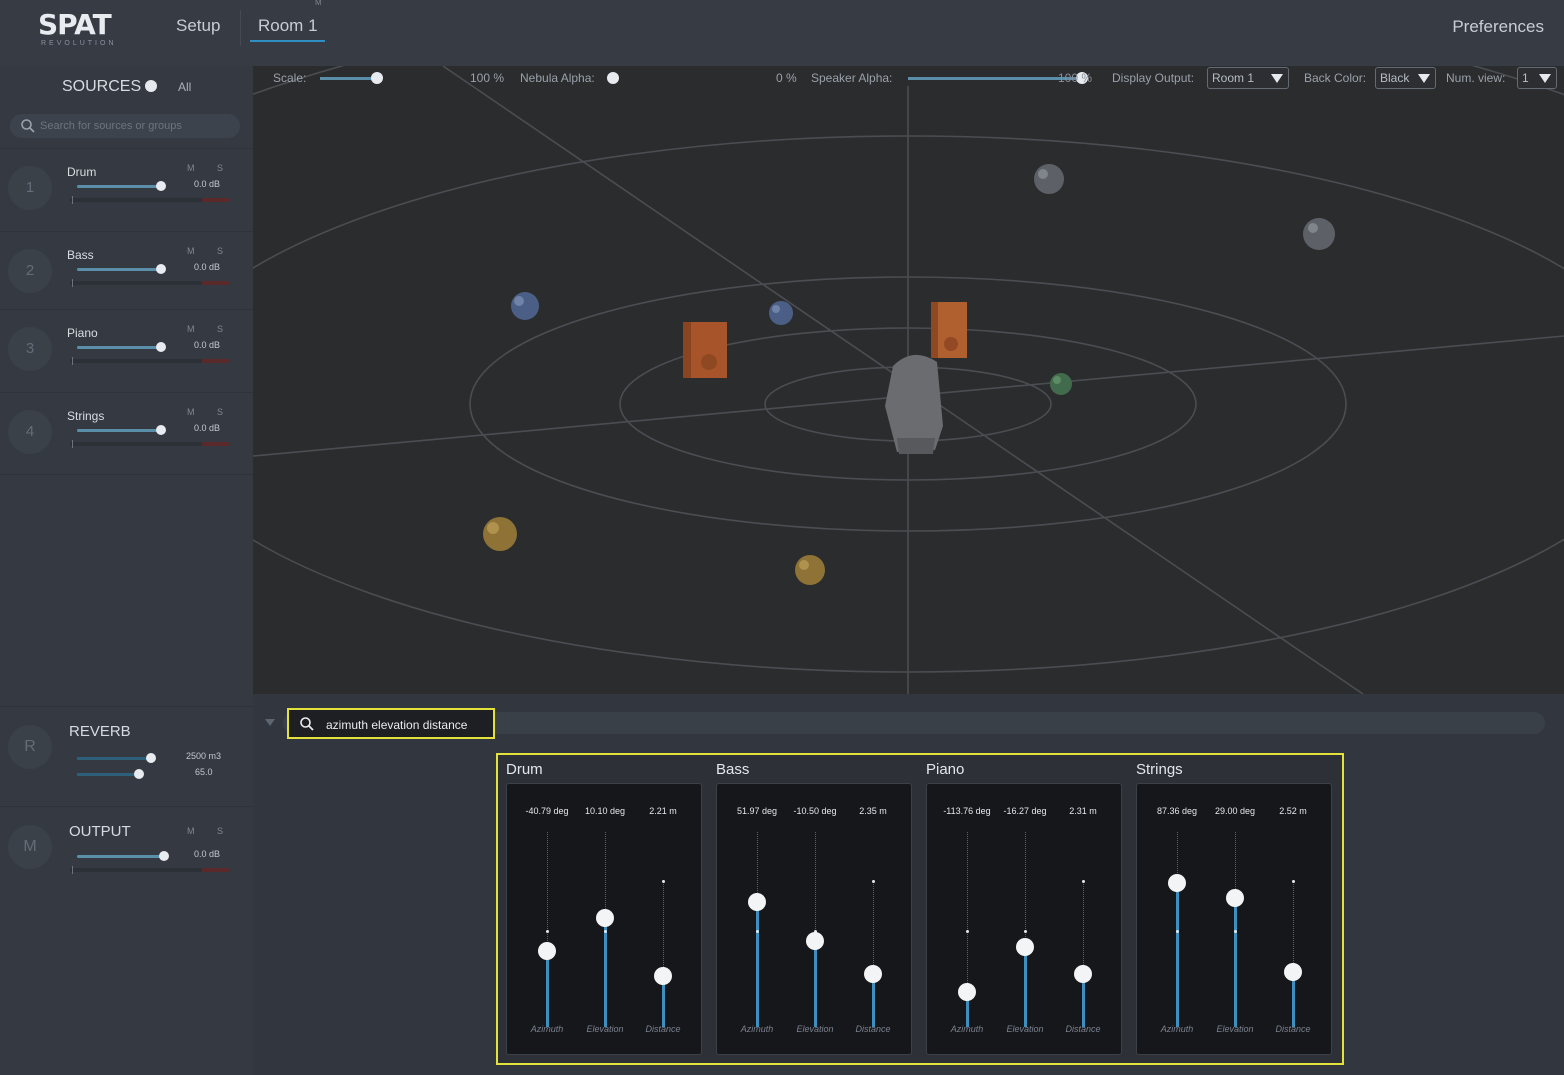  I want to click on source-row-drum: 1 Drum M S 0.0 dB, so click(126, 188).